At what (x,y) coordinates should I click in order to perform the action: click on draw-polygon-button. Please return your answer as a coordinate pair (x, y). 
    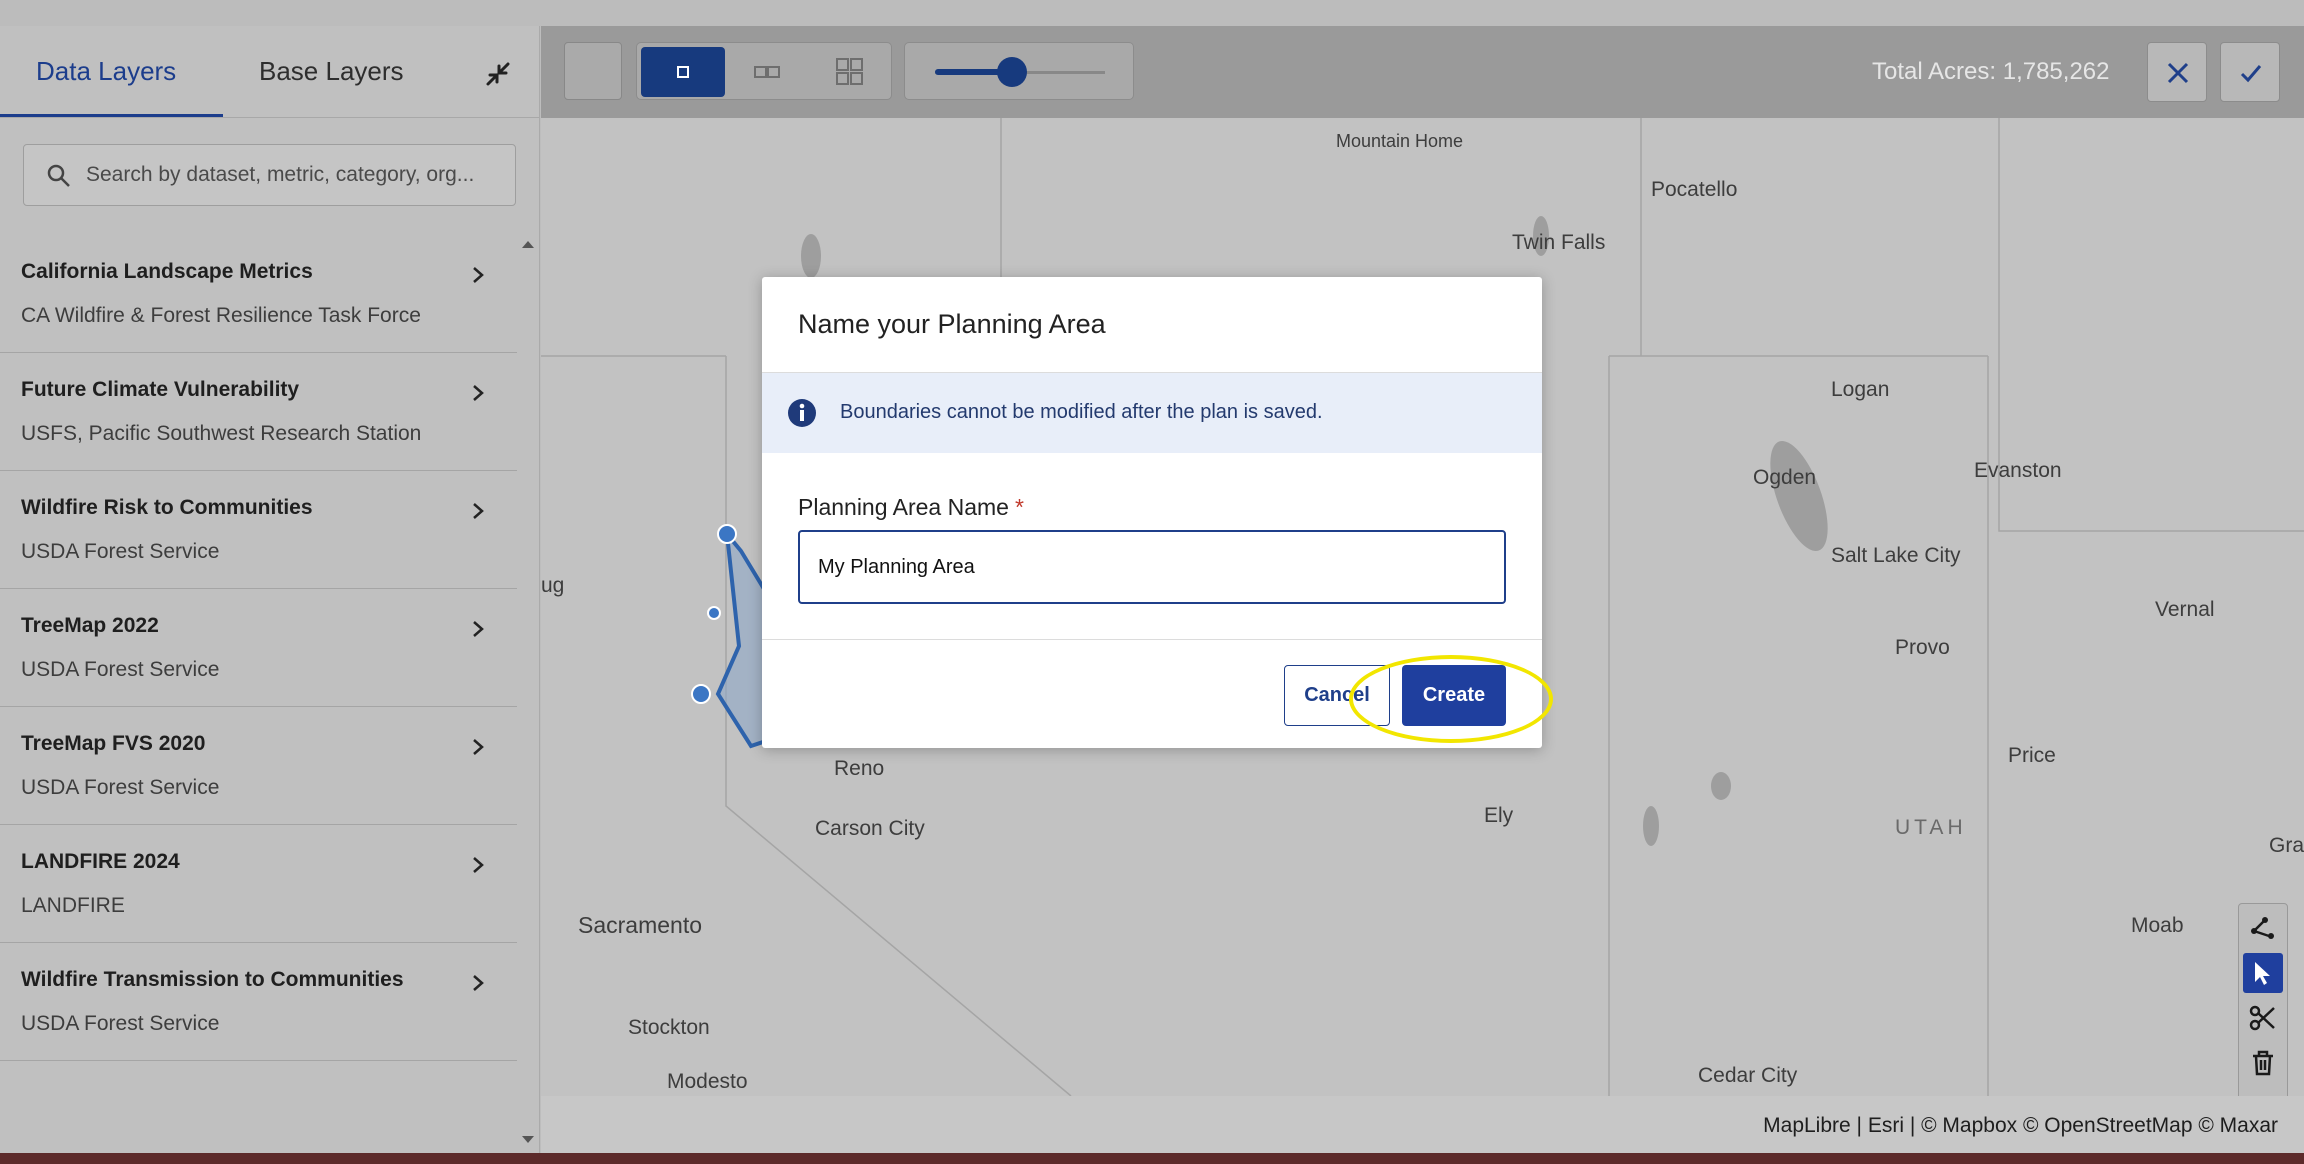
    Looking at the image, I should click on (2263, 928).